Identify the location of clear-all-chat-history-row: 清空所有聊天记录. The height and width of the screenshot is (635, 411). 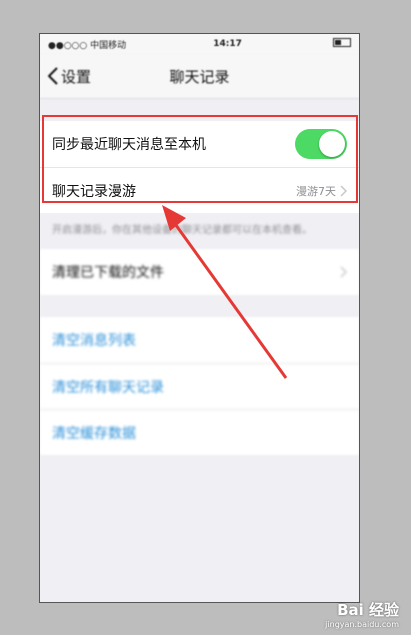
(199, 386).